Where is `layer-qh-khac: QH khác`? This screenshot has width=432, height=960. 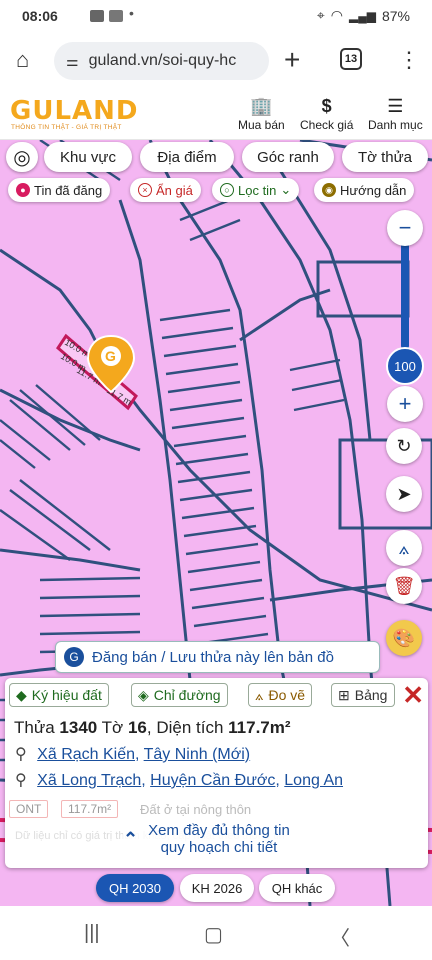
layer-qh-khac: QH khác is located at coordinates (297, 888).